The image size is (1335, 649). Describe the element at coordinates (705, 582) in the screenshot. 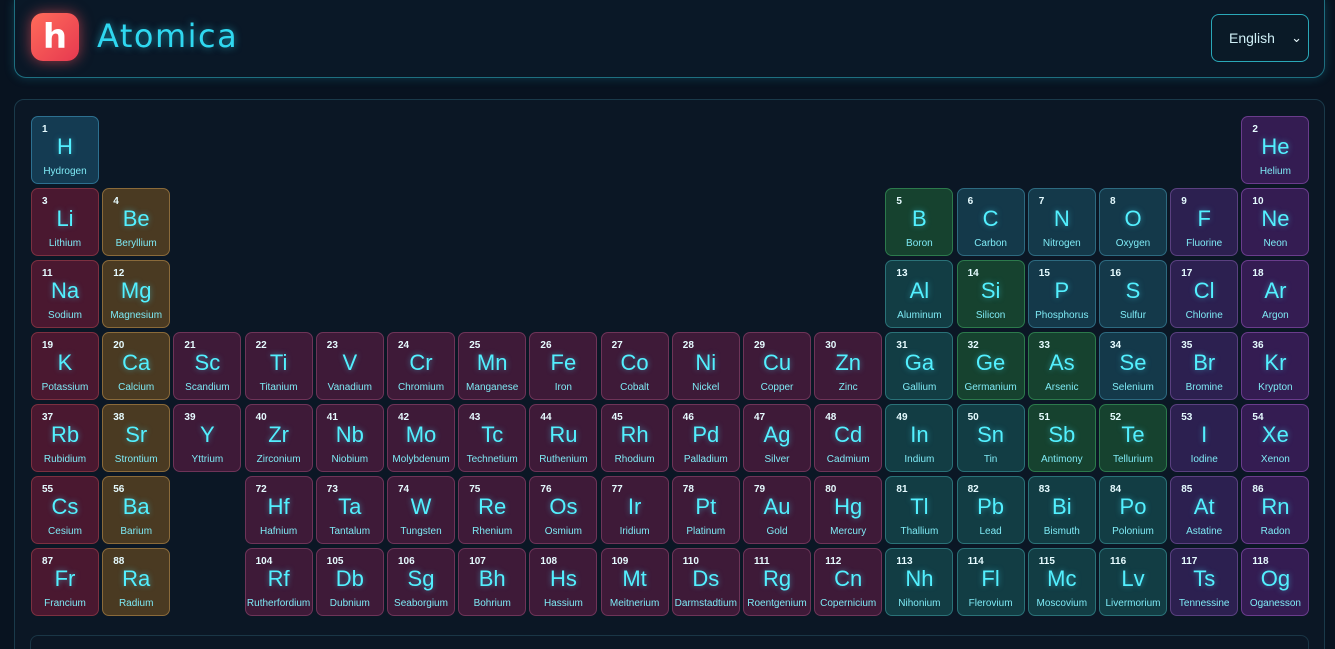

I see `element-cell-ds: 110 Ds Darmstadtium` at that location.